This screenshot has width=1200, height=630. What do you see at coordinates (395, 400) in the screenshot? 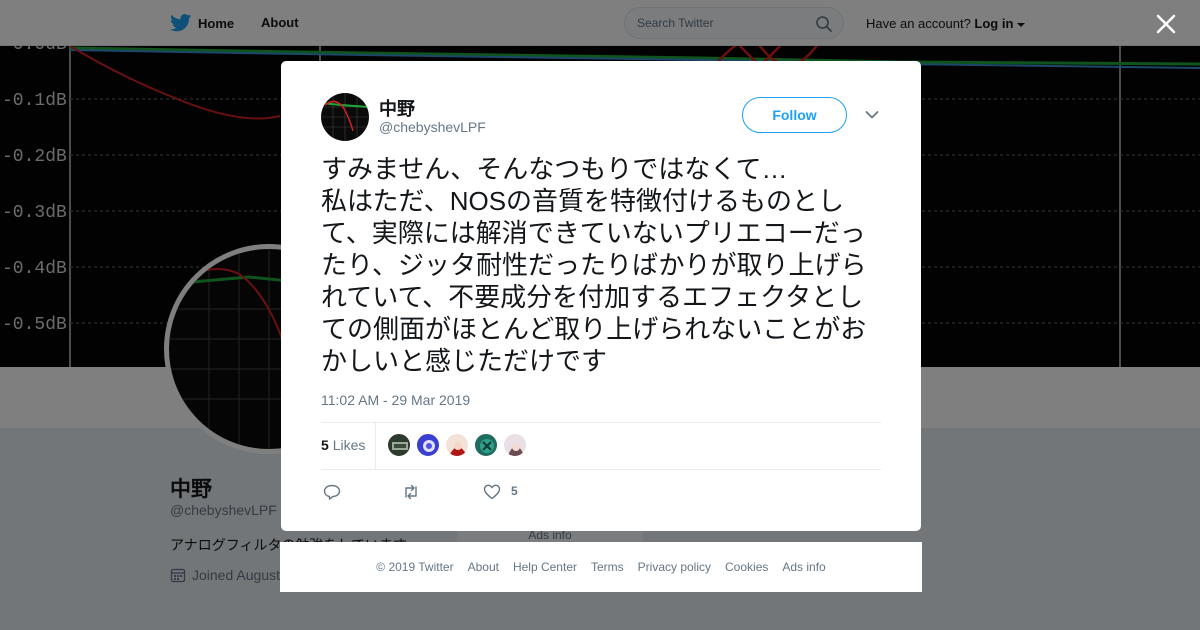
I see `tweet-timestamp: 11:02 AM - 29 Mar 2019` at bounding box center [395, 400].